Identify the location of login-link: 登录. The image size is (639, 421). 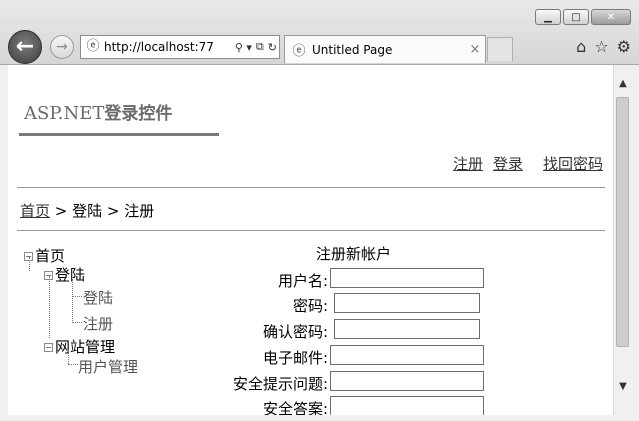
(508, 164).